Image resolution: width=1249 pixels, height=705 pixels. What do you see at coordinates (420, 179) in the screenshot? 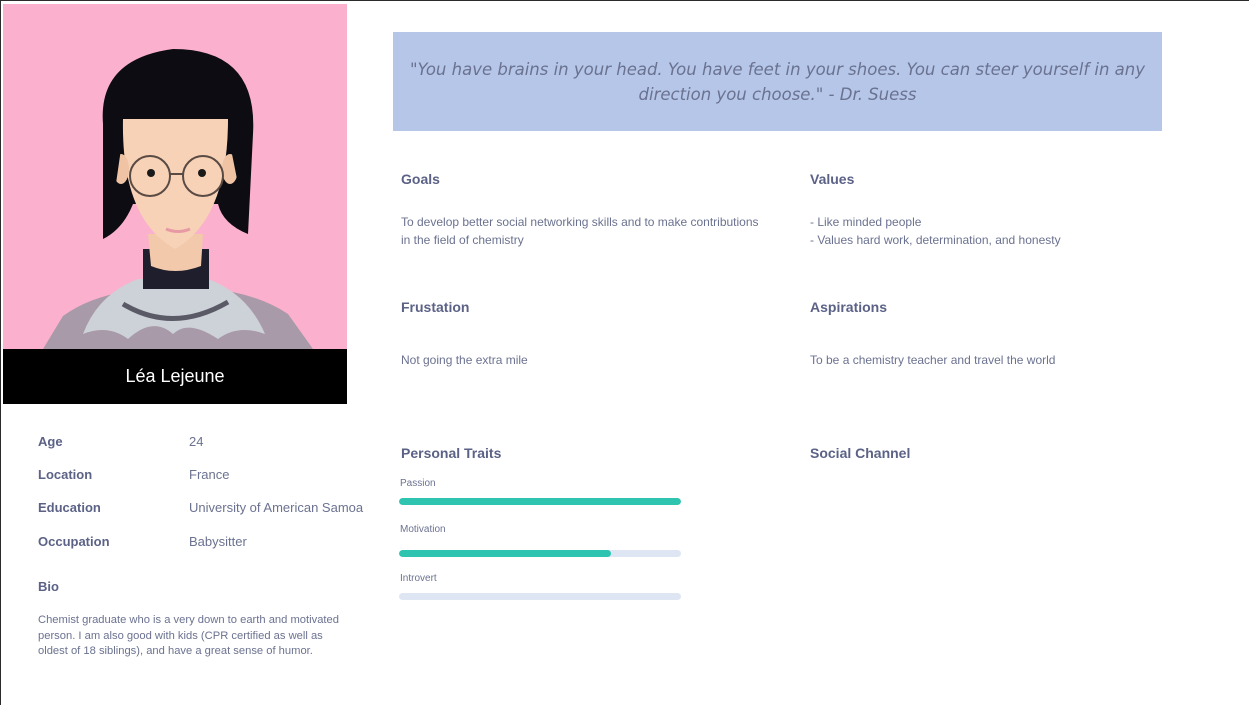
I see `goals-title: Goals` at bounding box center [420, 179].